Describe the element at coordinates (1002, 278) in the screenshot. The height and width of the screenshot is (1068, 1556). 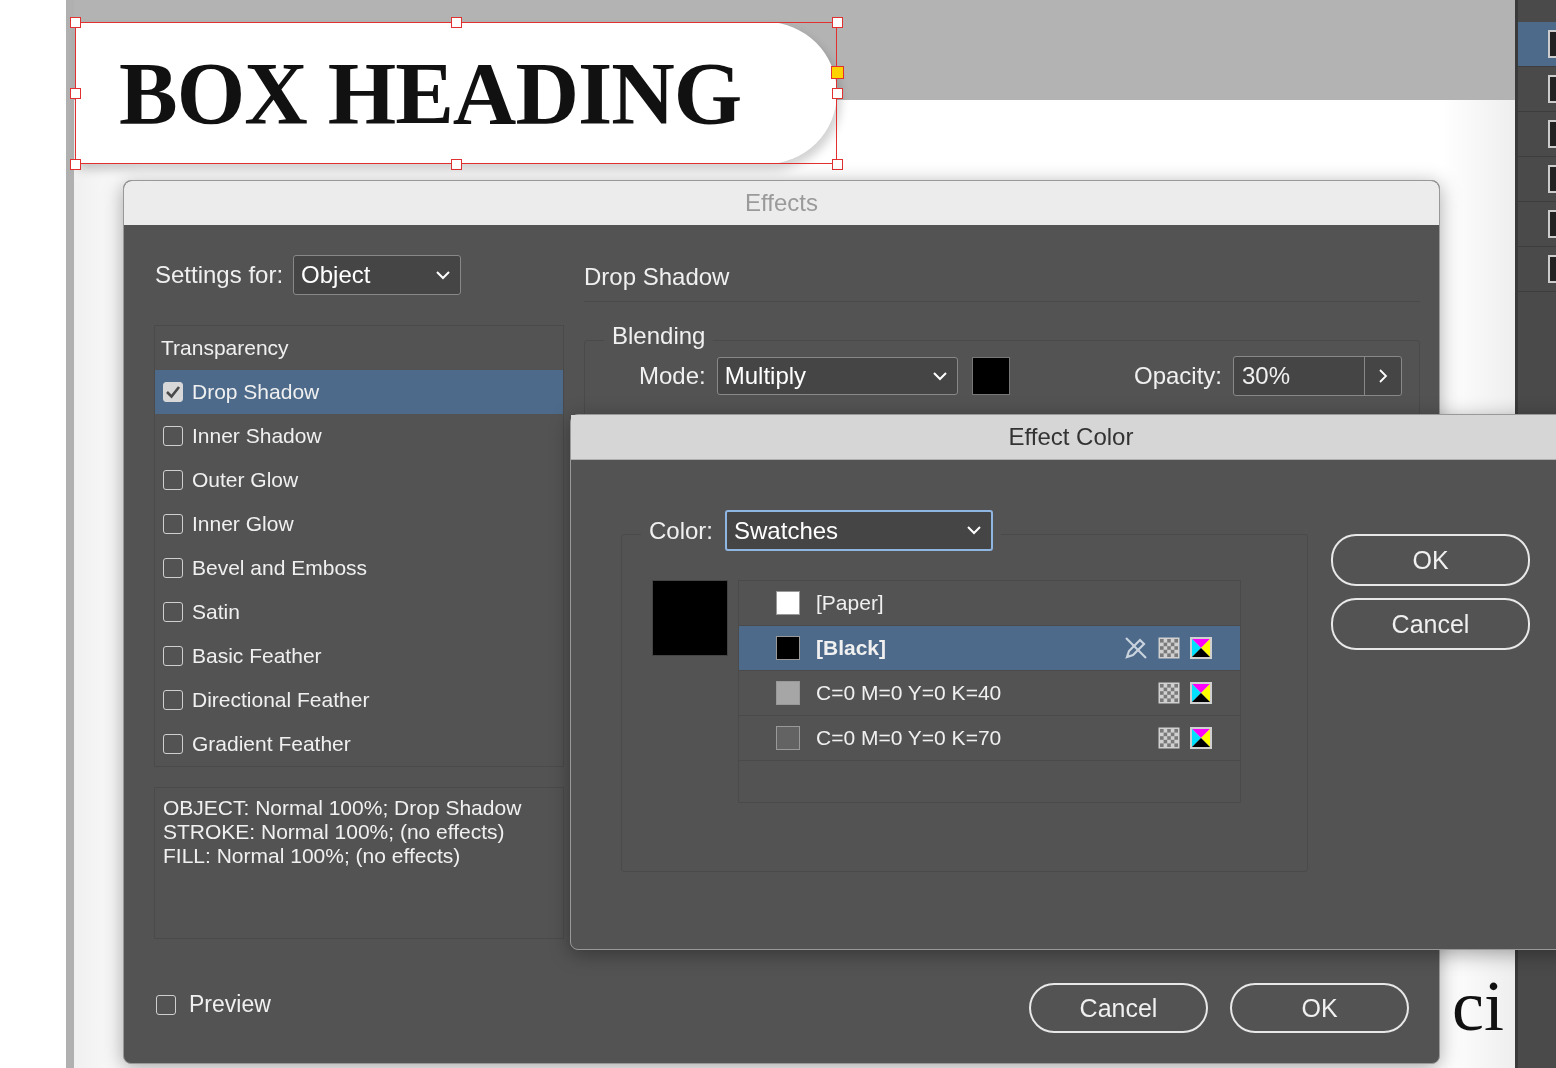
I see `section-title: Drop Shadow` at that location.